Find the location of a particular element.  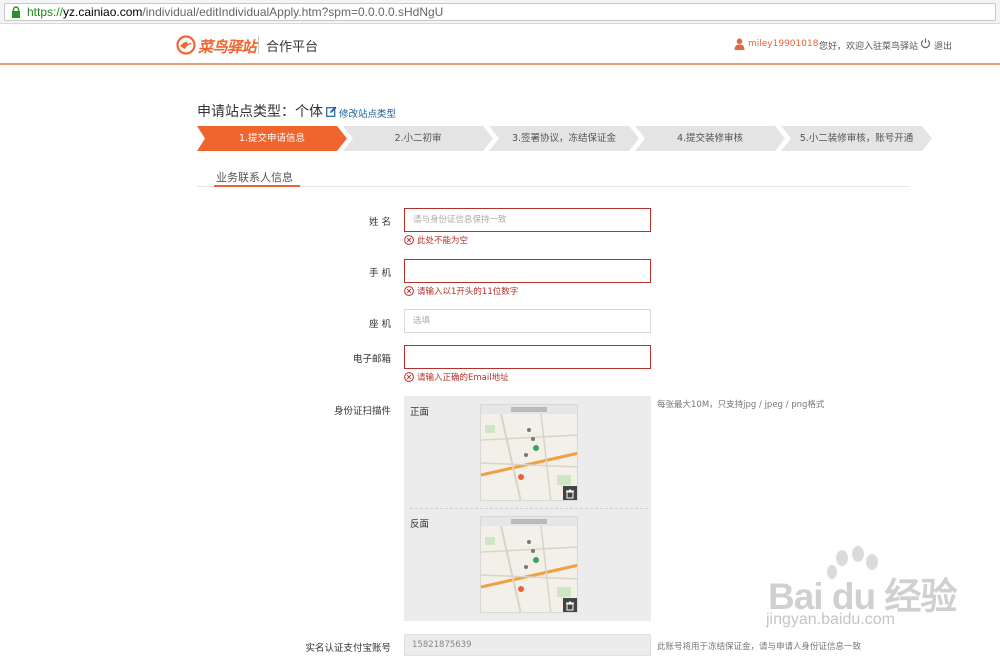

section-underline is located at coordinates (257, 186).